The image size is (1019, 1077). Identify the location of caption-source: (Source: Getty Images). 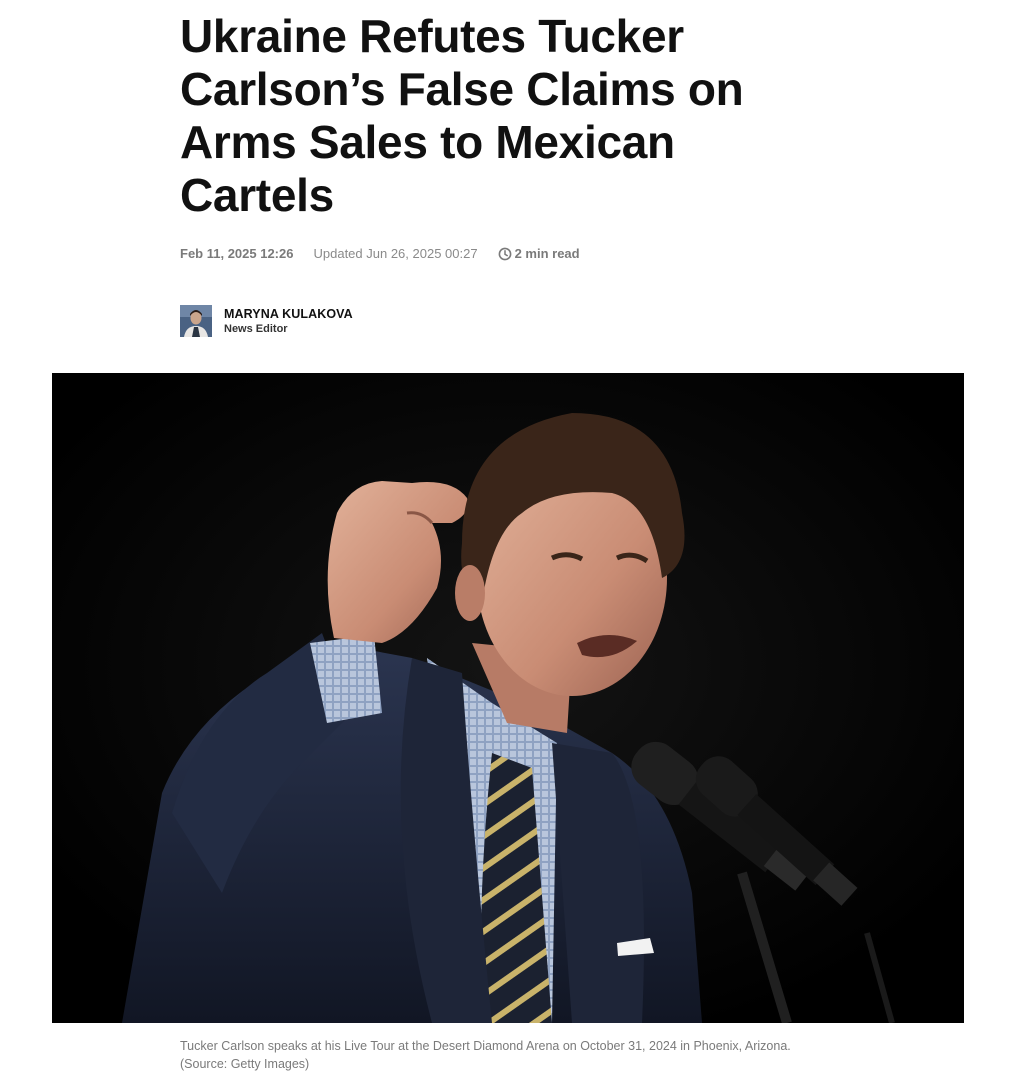
(245, 1064).